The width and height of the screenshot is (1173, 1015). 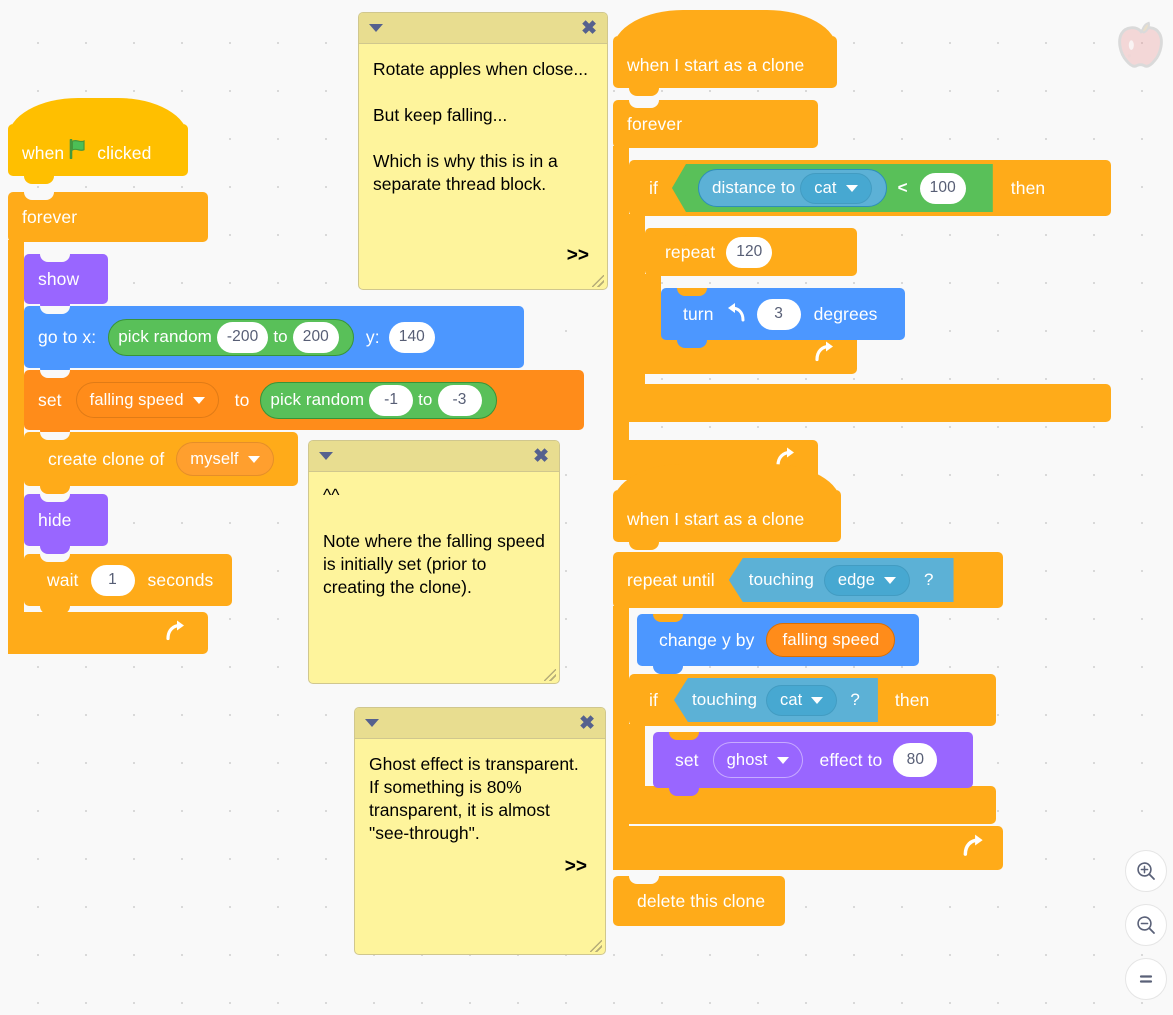 What do you see at coordinates (637, 756) in the screenshot?
I see `if-spine-fall` at bounding box center [637, 756].